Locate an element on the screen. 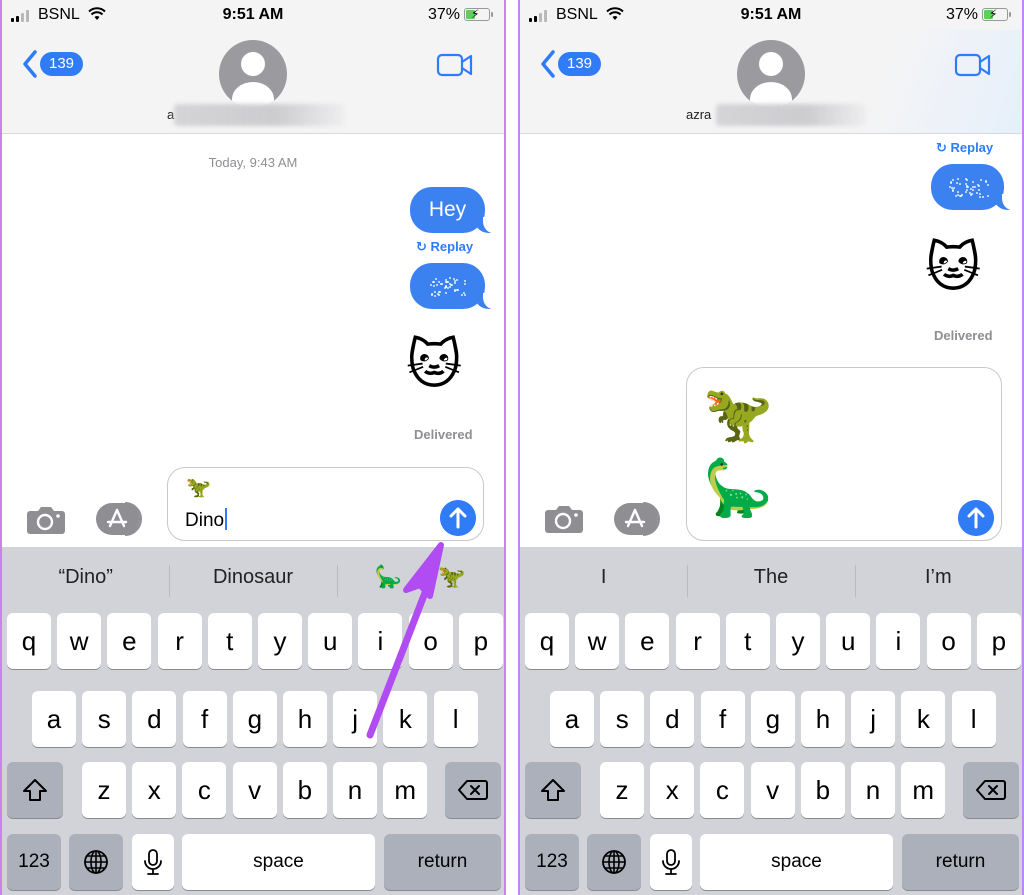 The image size is (1024, 895). message-input: 🦖 Dino is located at coordinates (325, 504).